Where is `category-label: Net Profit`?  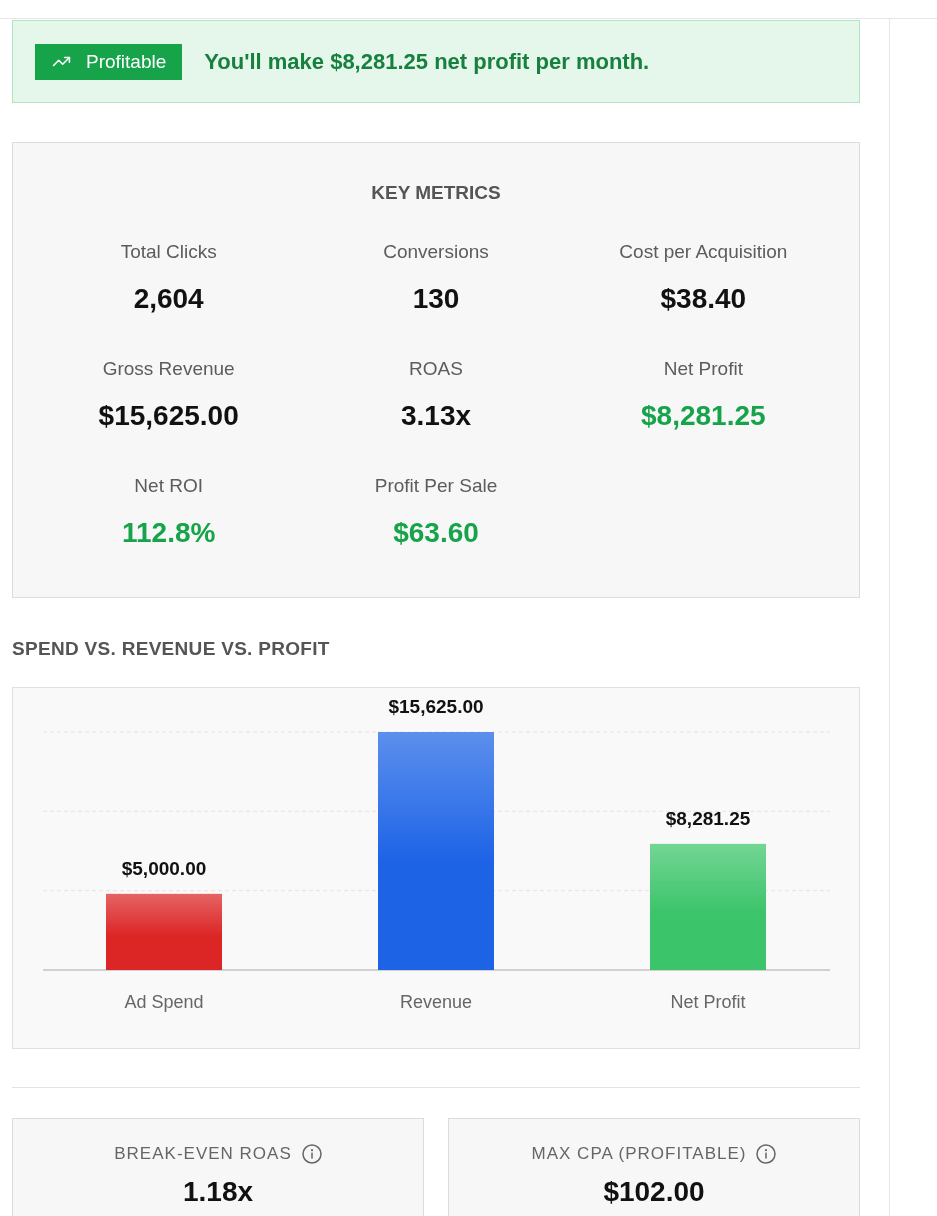
category-label: Net Profit is located at coordinates (708, 1002).